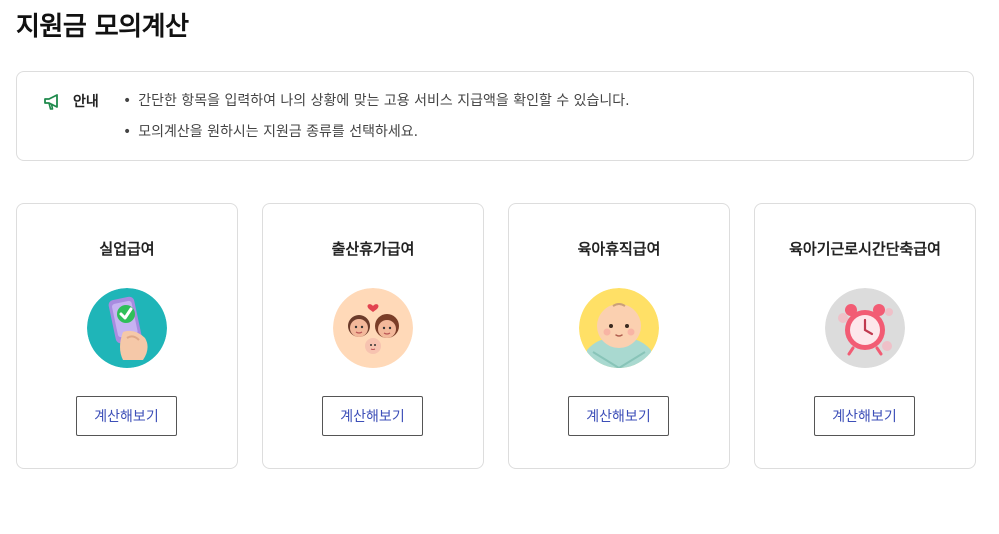 This screenshot has width=999, height=534. What do you see at coordinates (376, 132) in the screenshot?
I see `notice-item: 모의계산을 원하시는 지원금 종류를 선택하세요.` at bounding box center [376, 132].